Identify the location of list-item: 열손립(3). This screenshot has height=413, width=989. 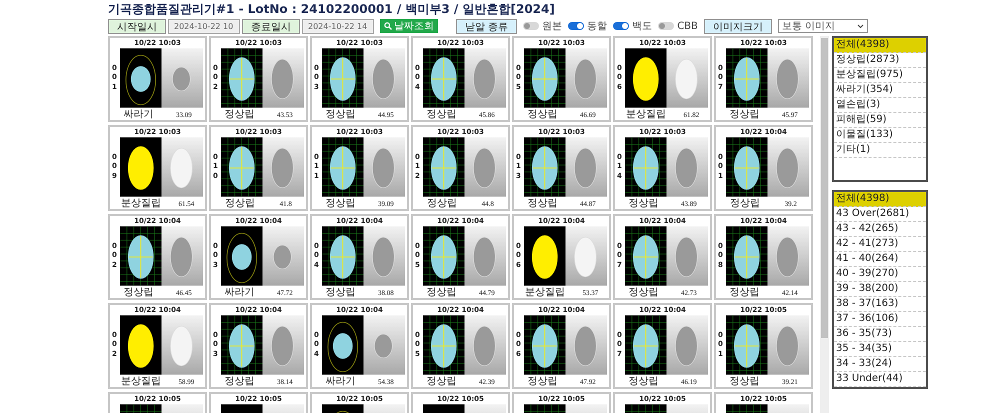
(880, 105).